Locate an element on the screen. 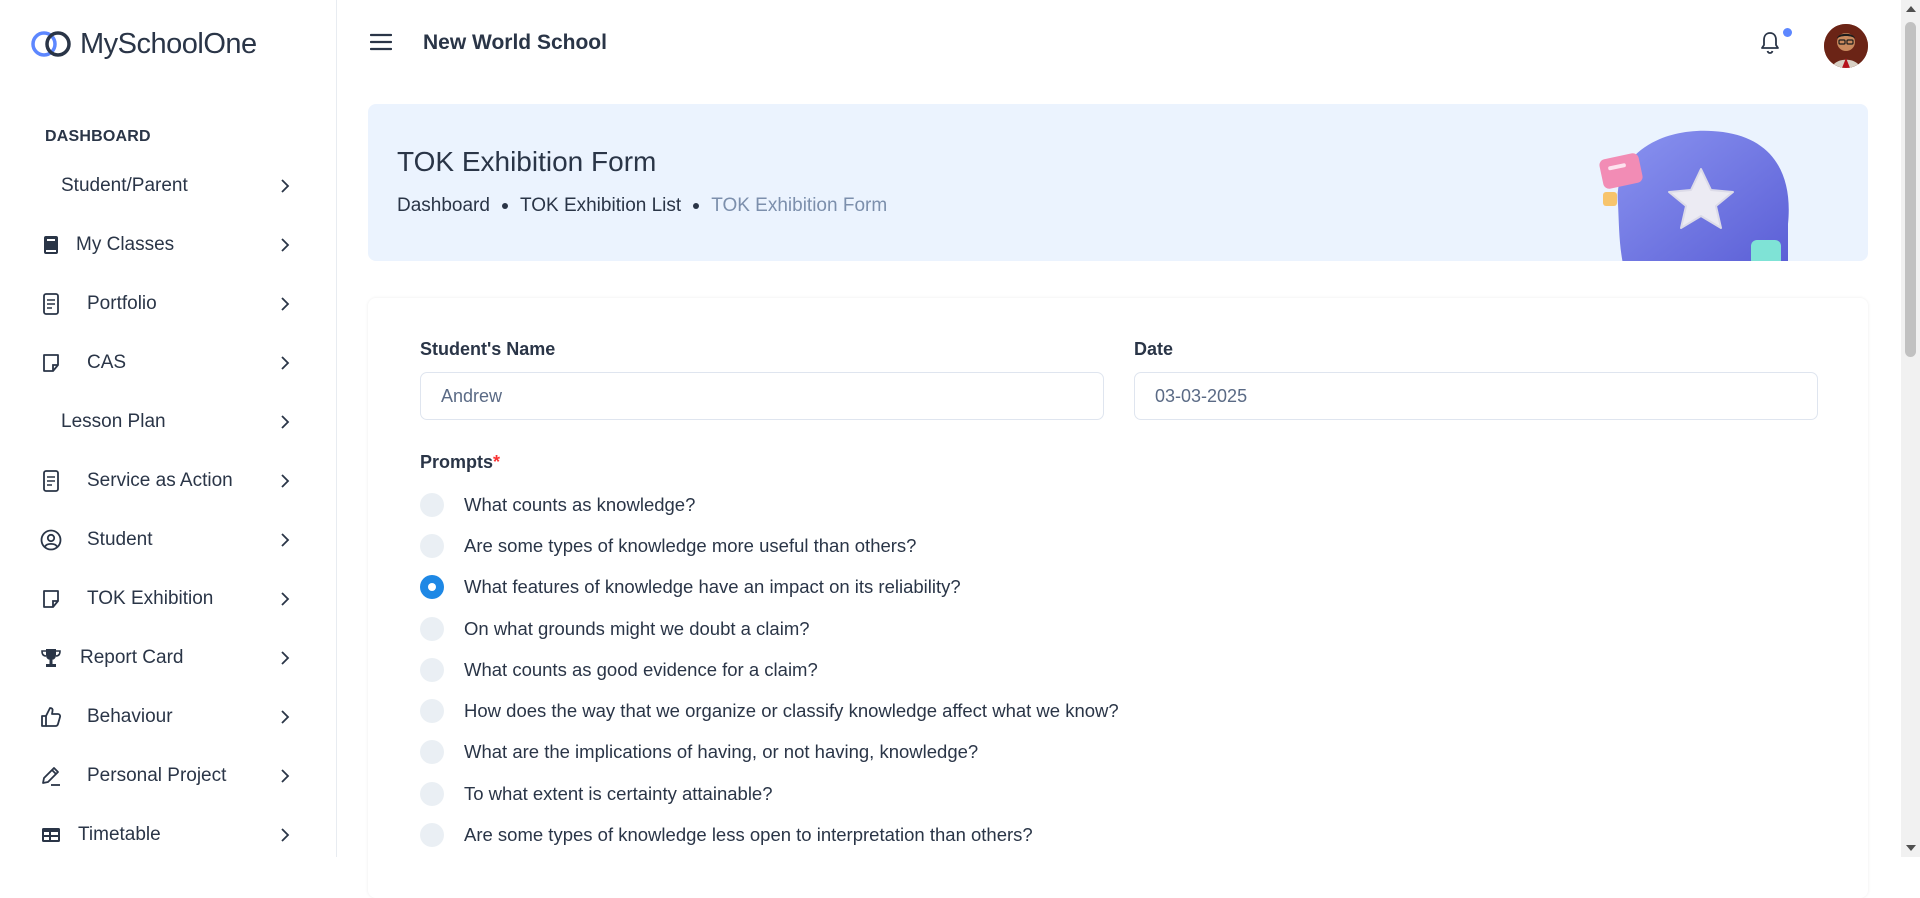 This screenshot has width=1920, height=898. table-icon is located at coordinates (51, 835).